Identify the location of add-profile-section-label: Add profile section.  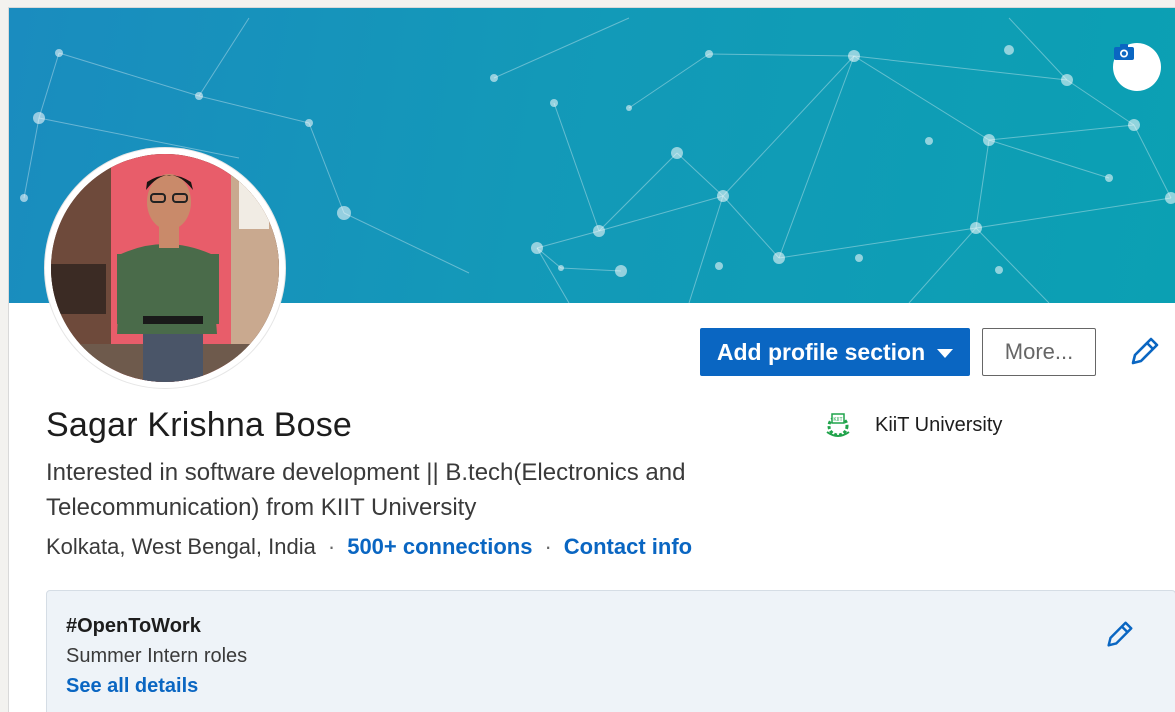
(821, 351).